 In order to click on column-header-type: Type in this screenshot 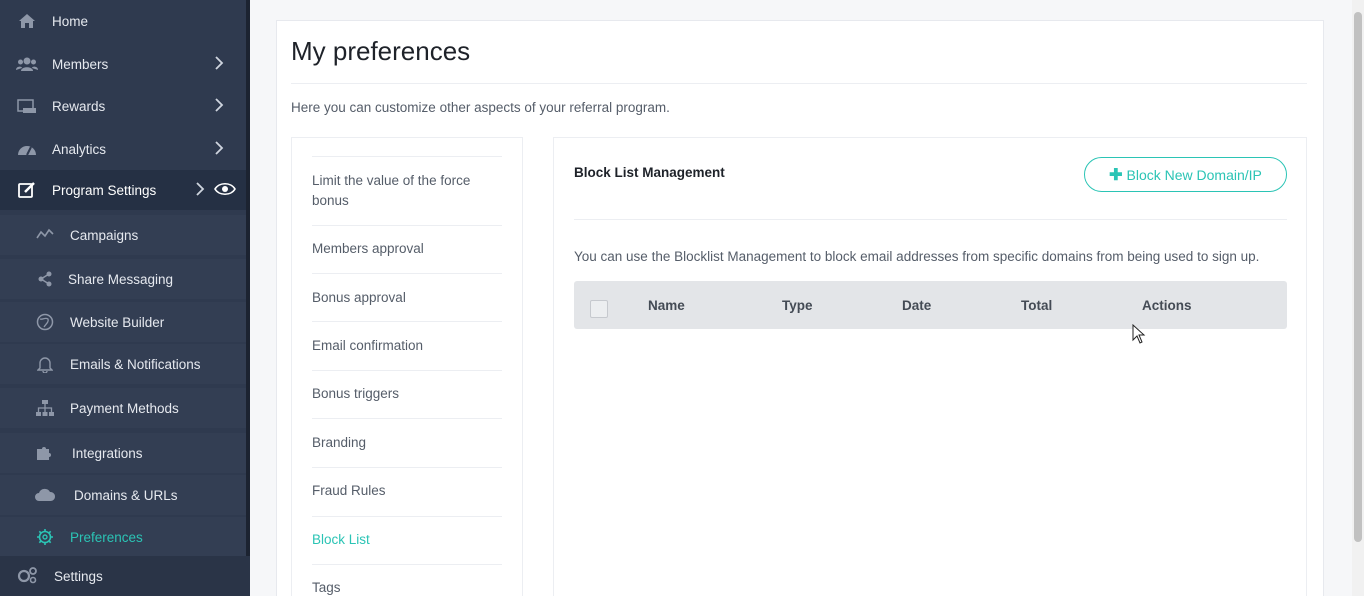, I will do `click(797, 305)`.